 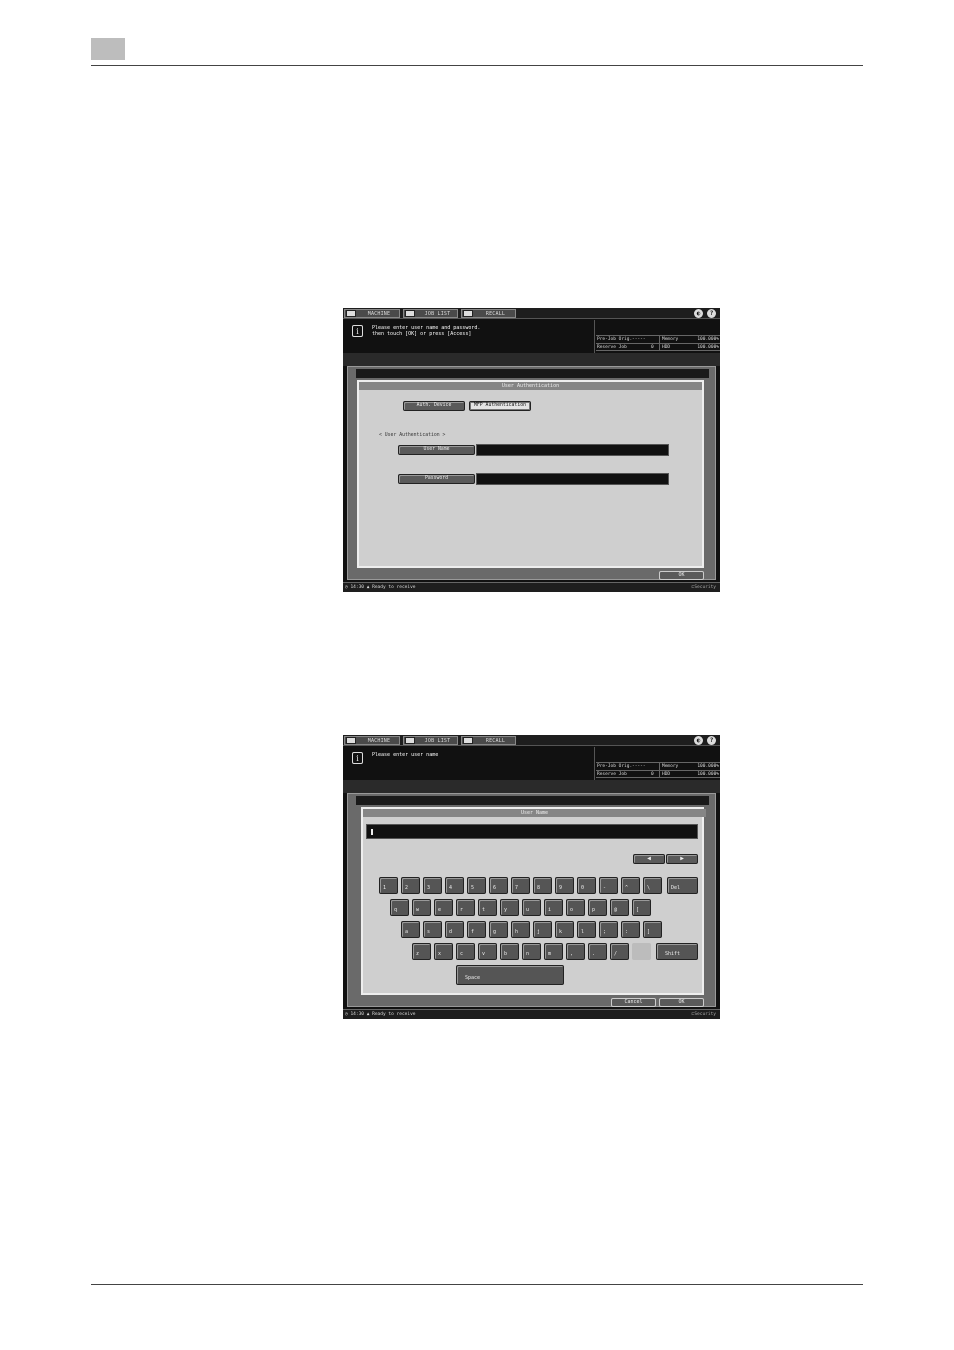 What do you see at coordinates (531, 907) in the screenshot?
I see `key-row2-6: u` at bounding box center [531, 907].